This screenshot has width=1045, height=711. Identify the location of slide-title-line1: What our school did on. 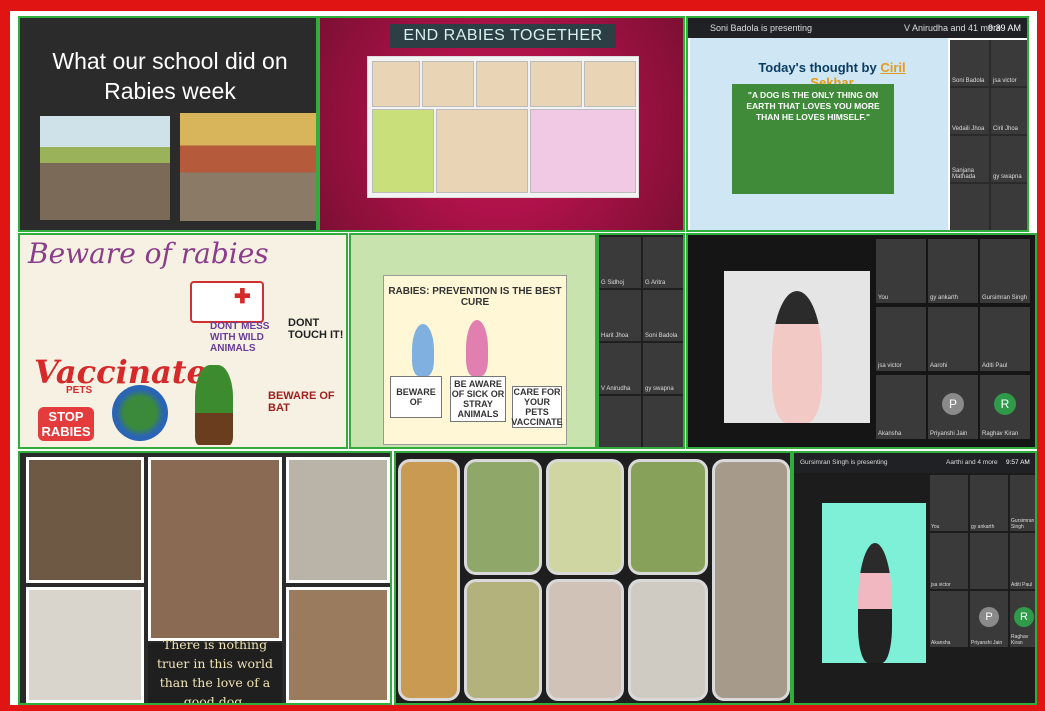
(170, 61).